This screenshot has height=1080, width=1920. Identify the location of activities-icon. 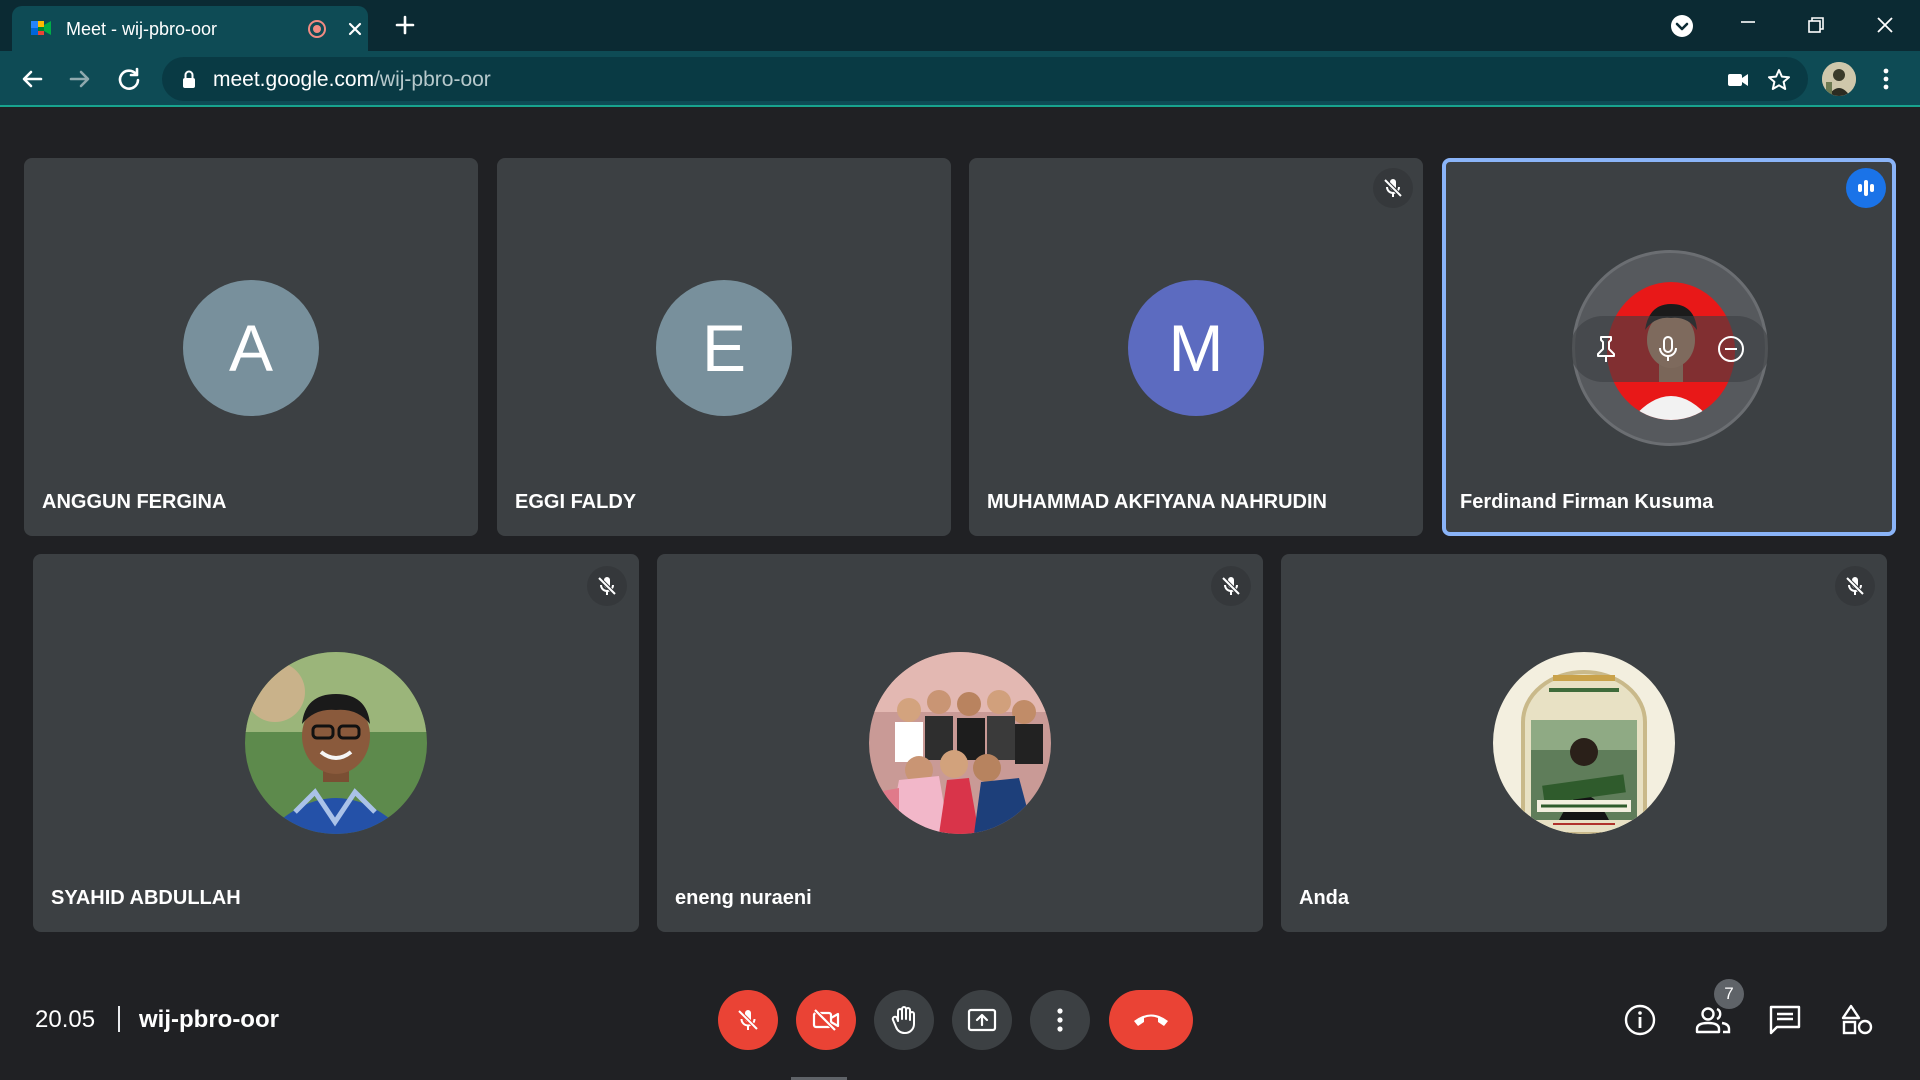
(1857, 1019).